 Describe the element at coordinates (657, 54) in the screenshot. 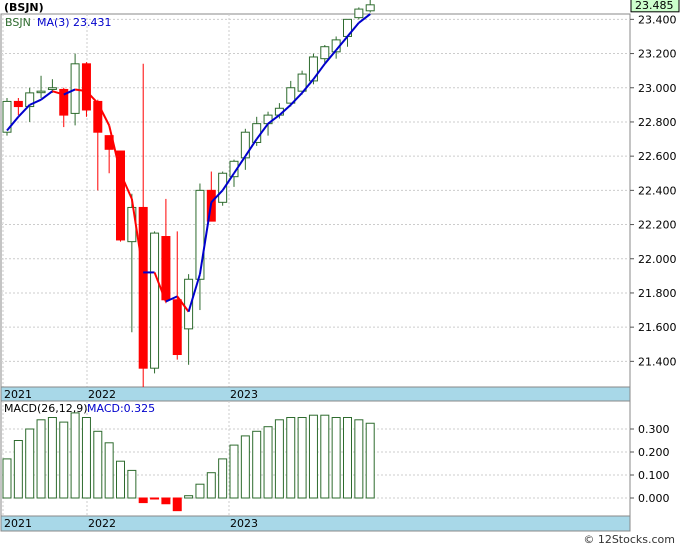

I see `price-y-tick-label: 23.200` at that location.